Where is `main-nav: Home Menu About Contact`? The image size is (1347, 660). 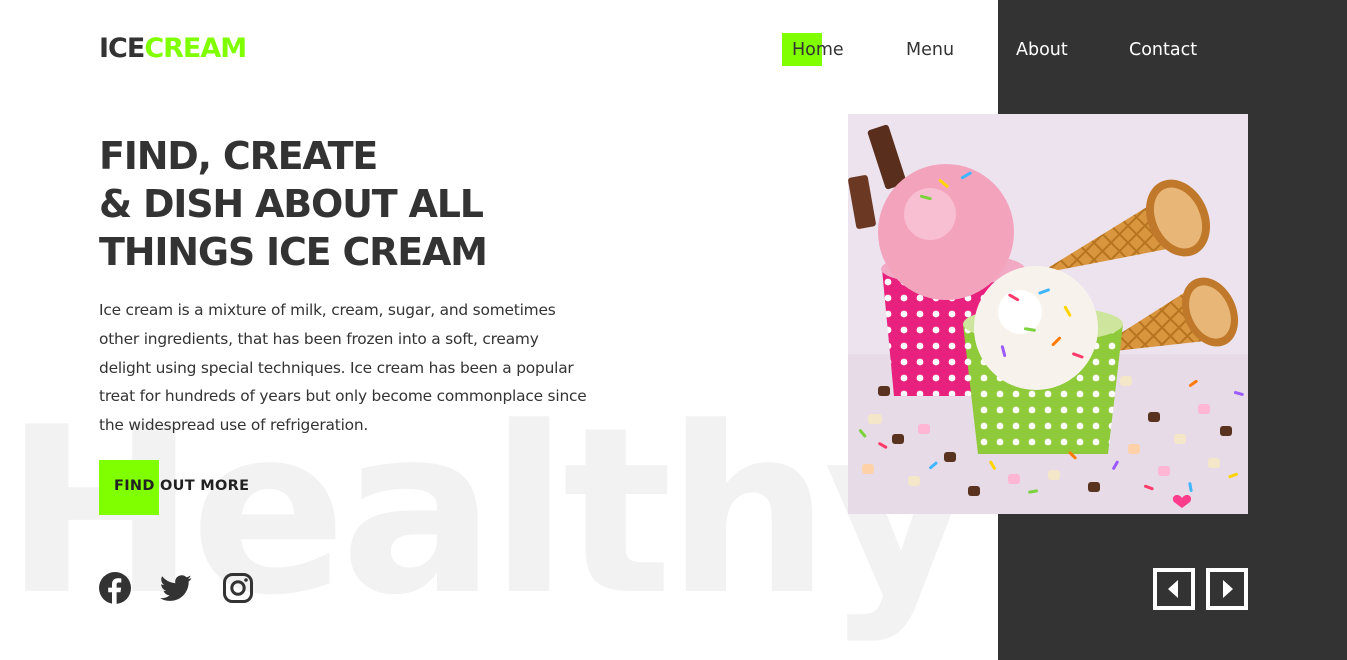 main-nav: Home Menu About Contact is located at coordinates (673, 50).